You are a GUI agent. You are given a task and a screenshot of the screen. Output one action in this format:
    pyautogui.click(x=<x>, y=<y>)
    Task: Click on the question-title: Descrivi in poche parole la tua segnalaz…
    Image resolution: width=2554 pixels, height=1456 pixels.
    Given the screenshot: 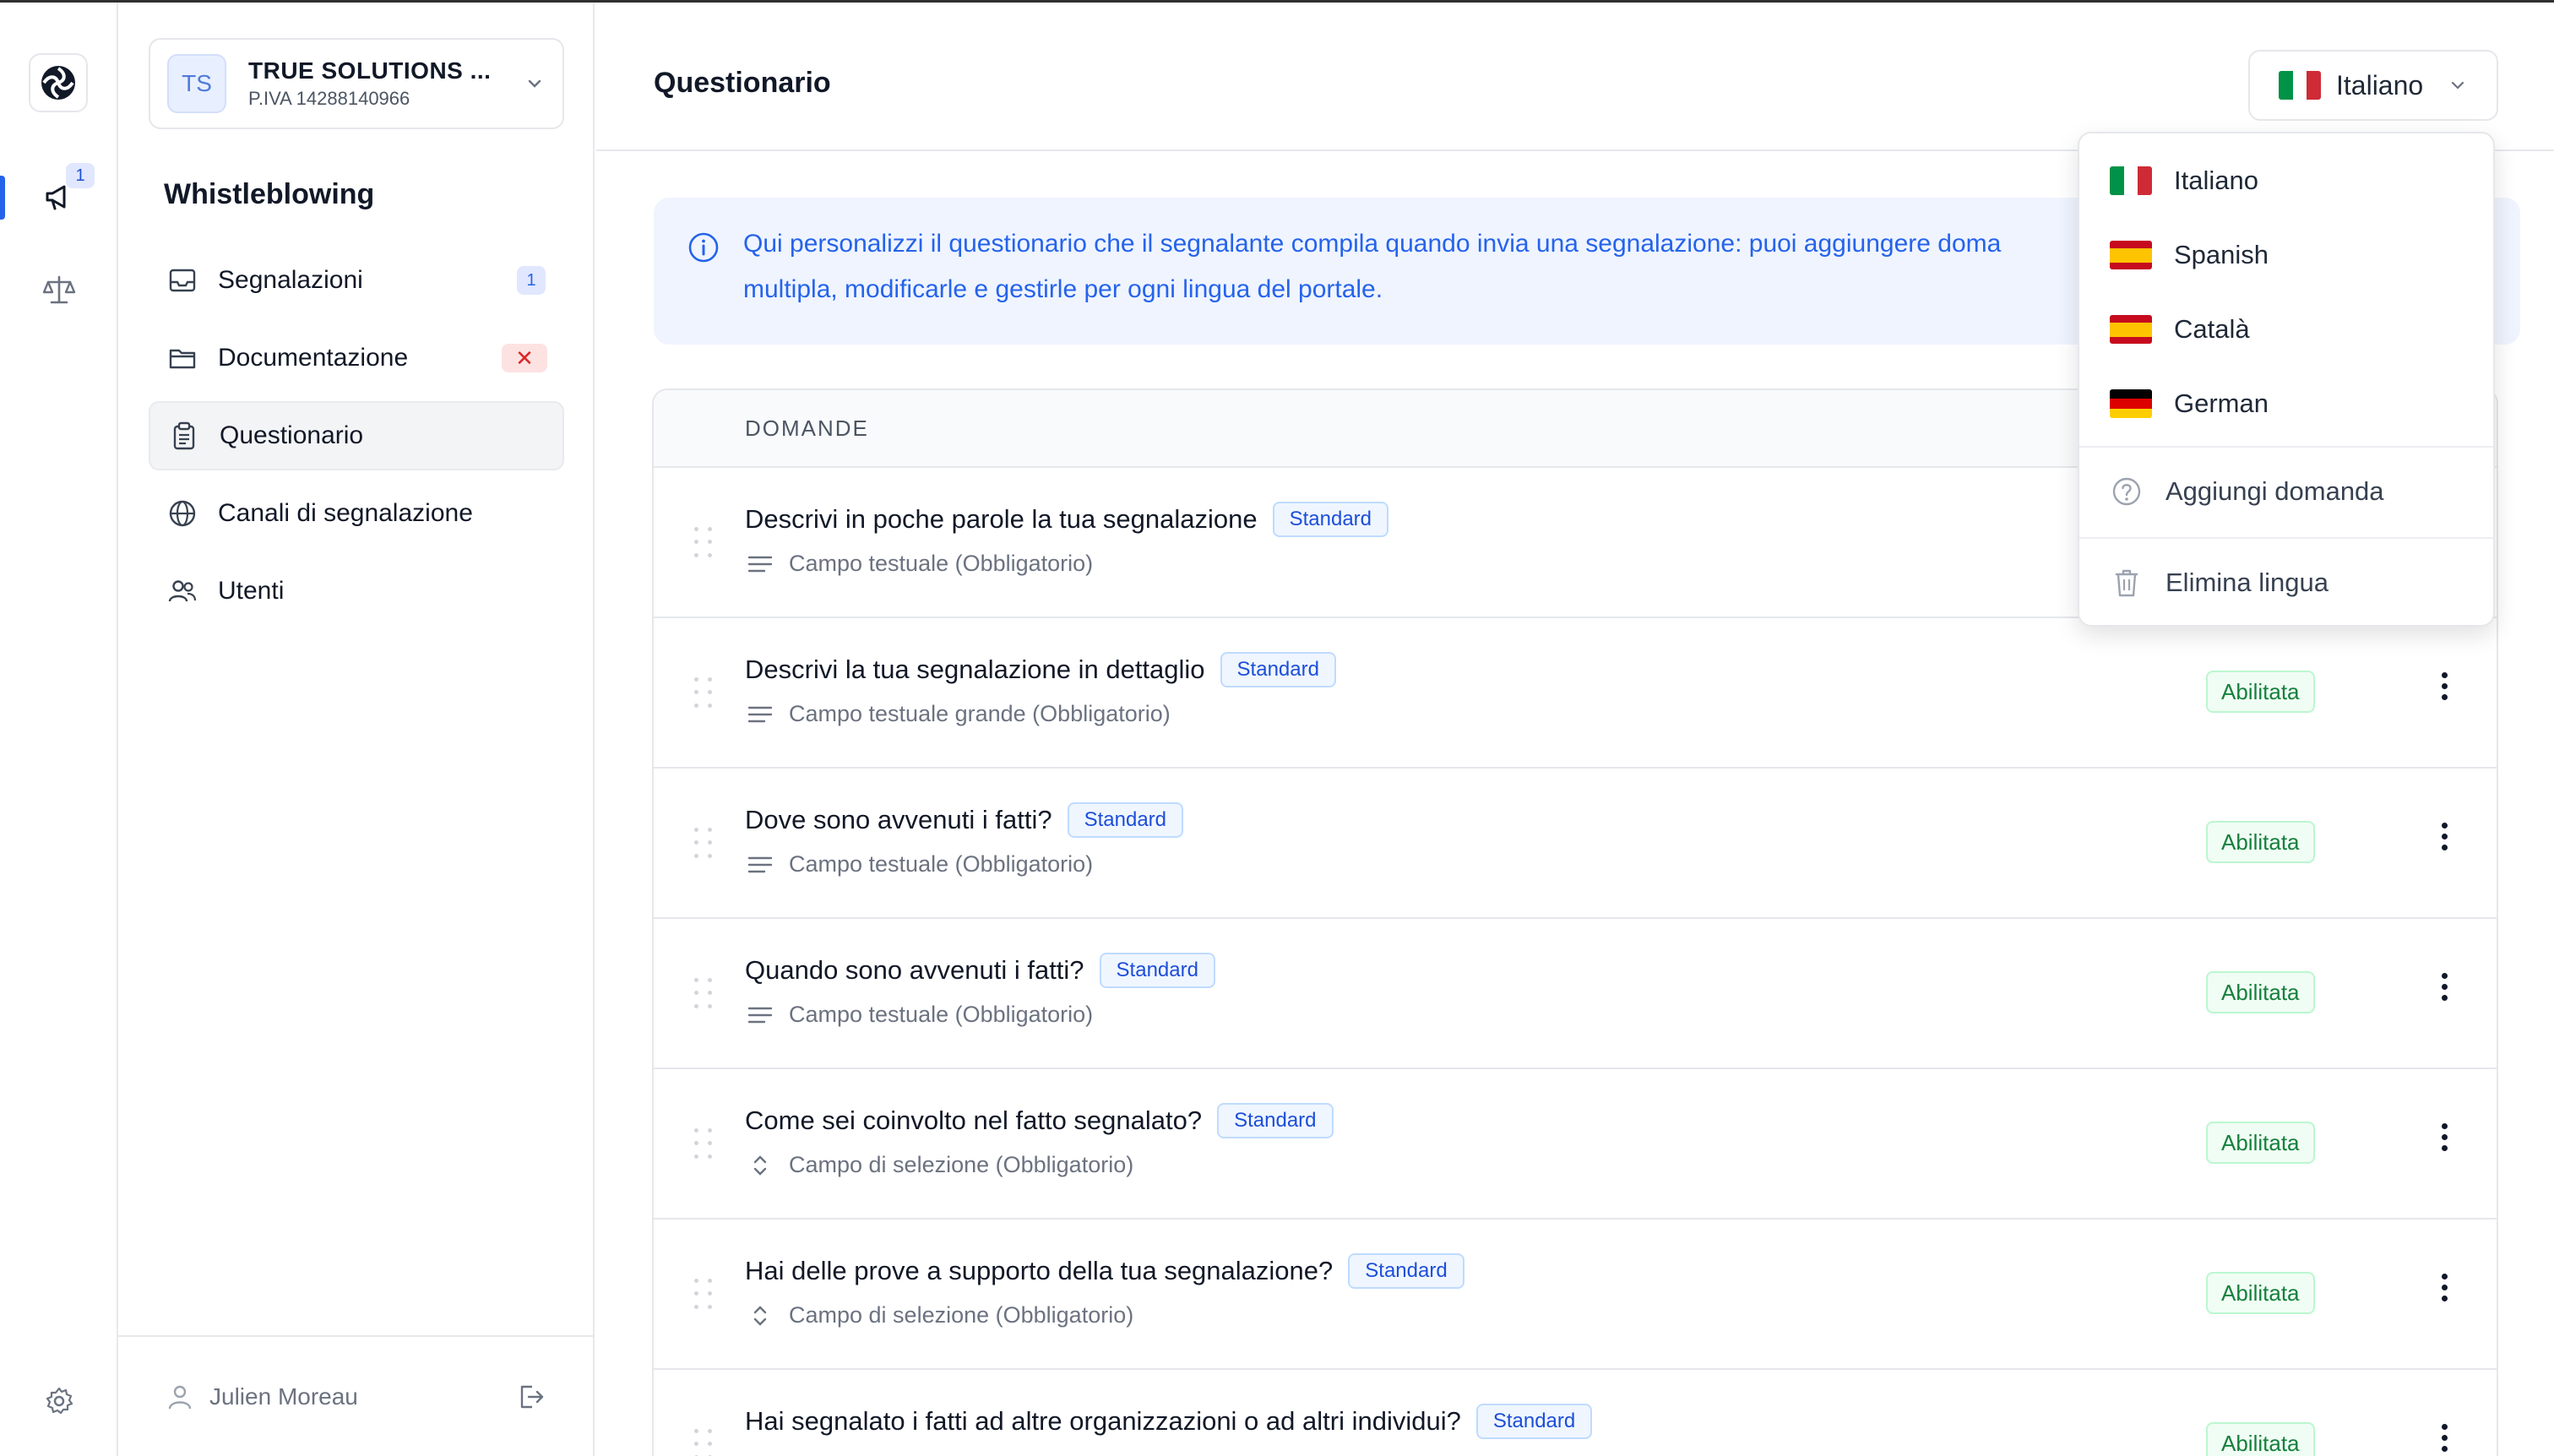 What is the action you would take?
    pyautogui.click(x=1001, y=519)
    